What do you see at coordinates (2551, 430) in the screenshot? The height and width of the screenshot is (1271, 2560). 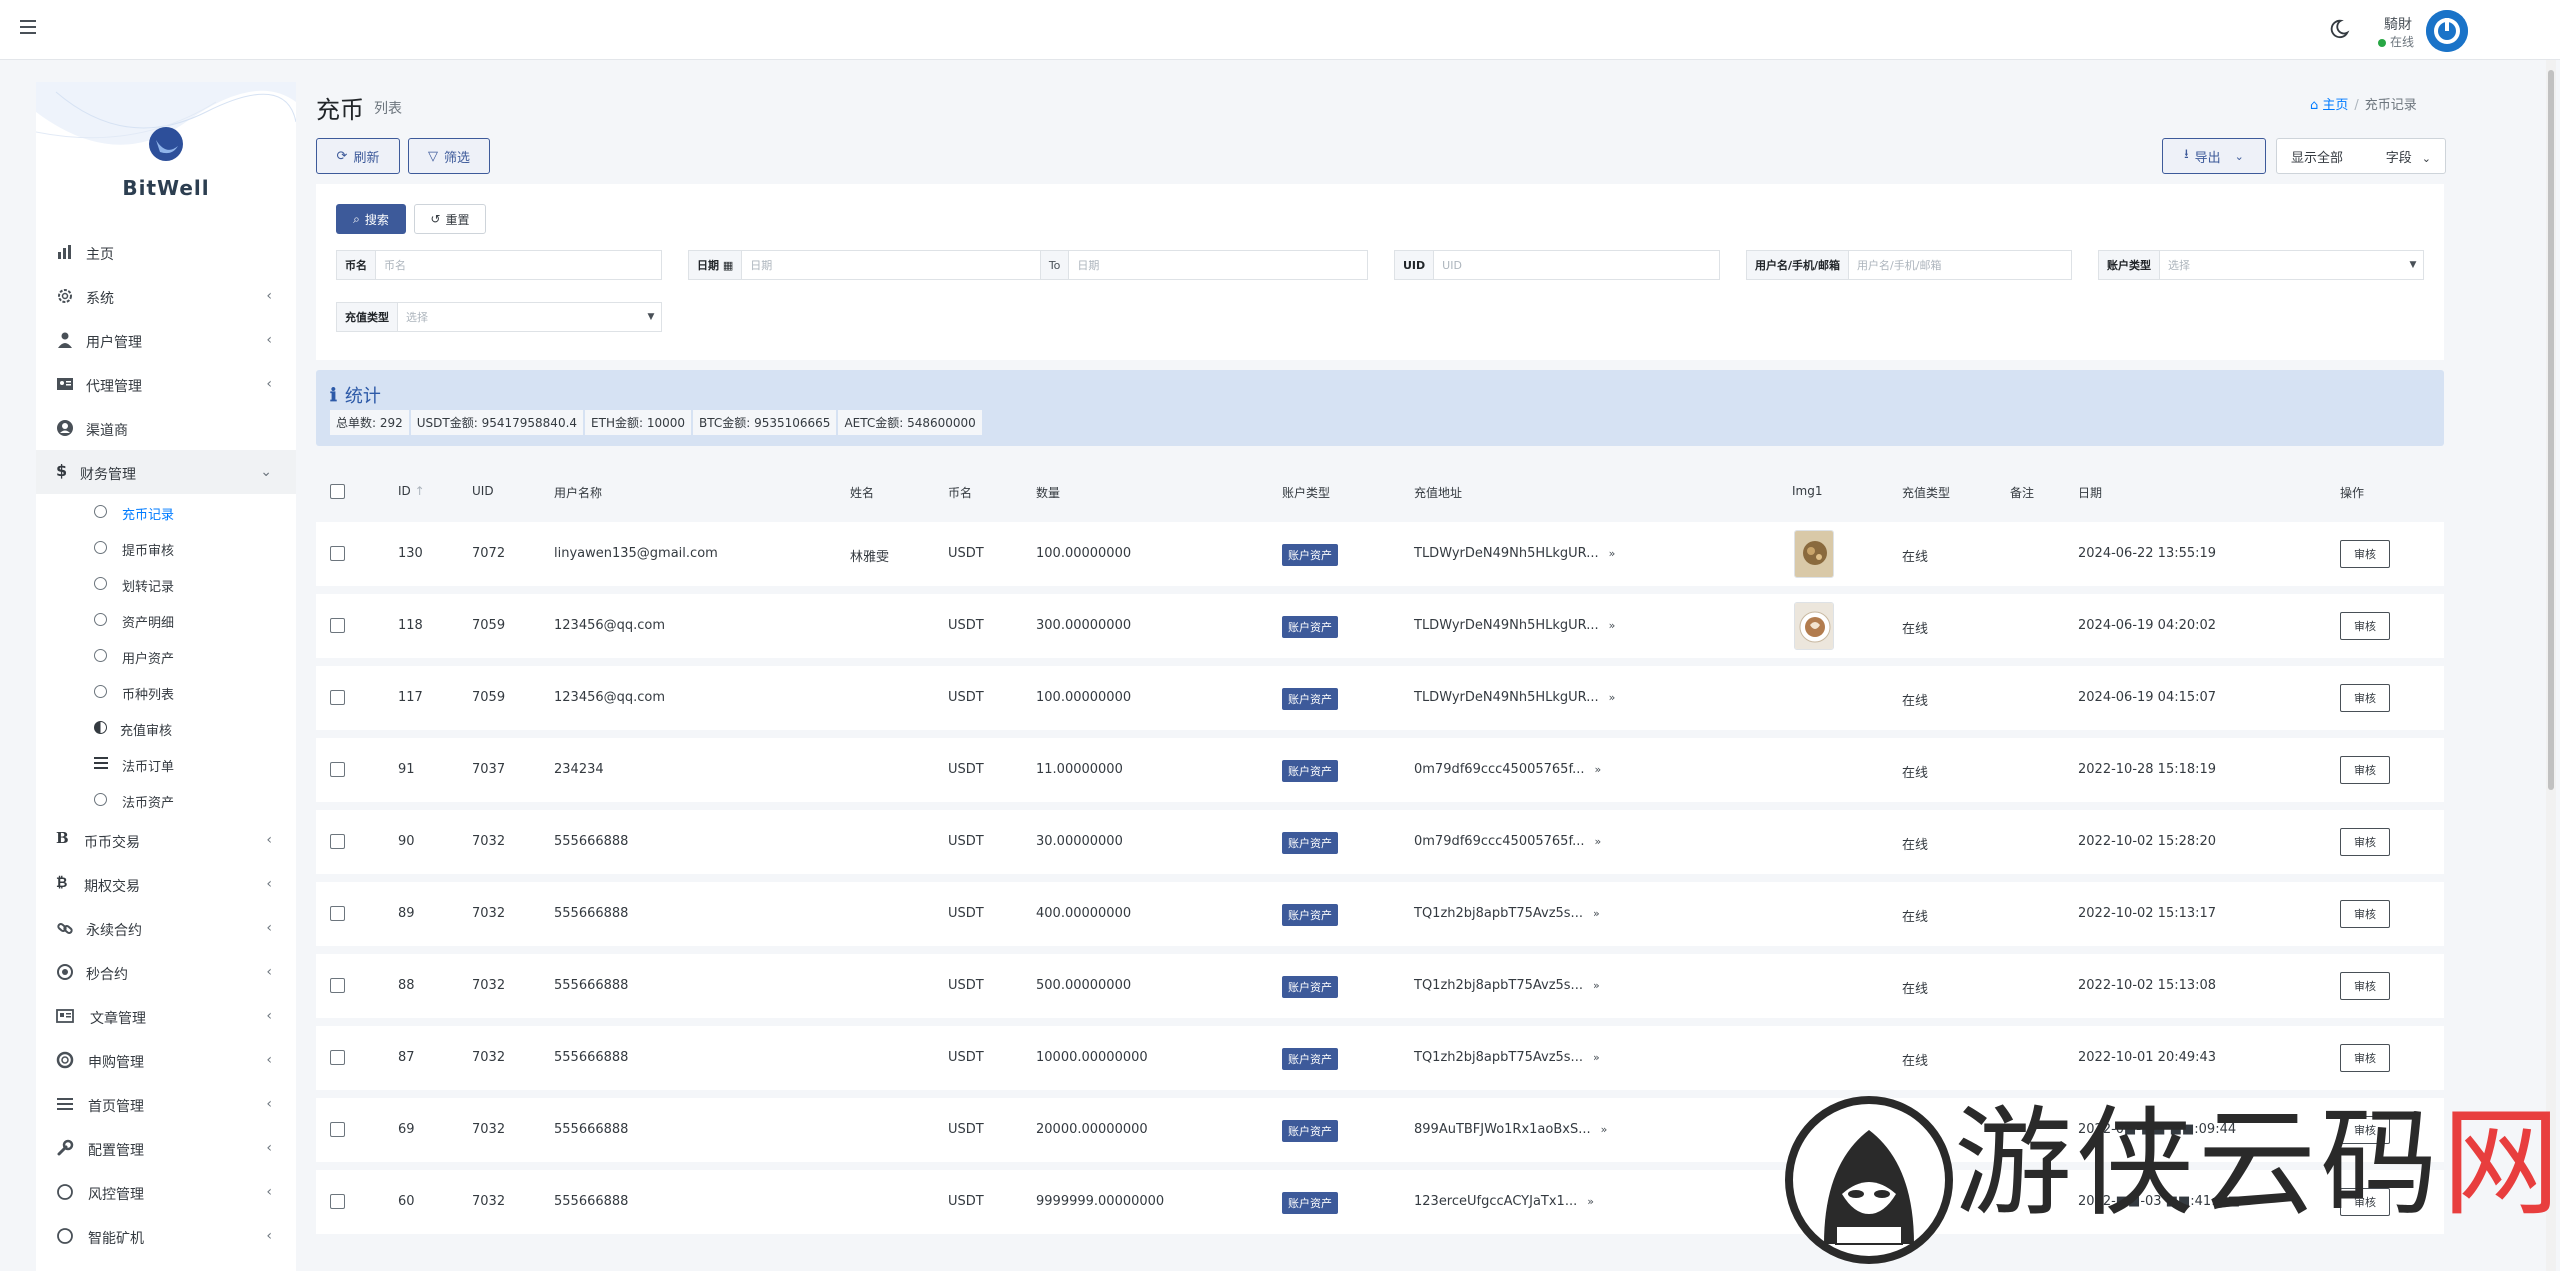 I see `scrollbar-thumb` at bounding box center [2551, 430].